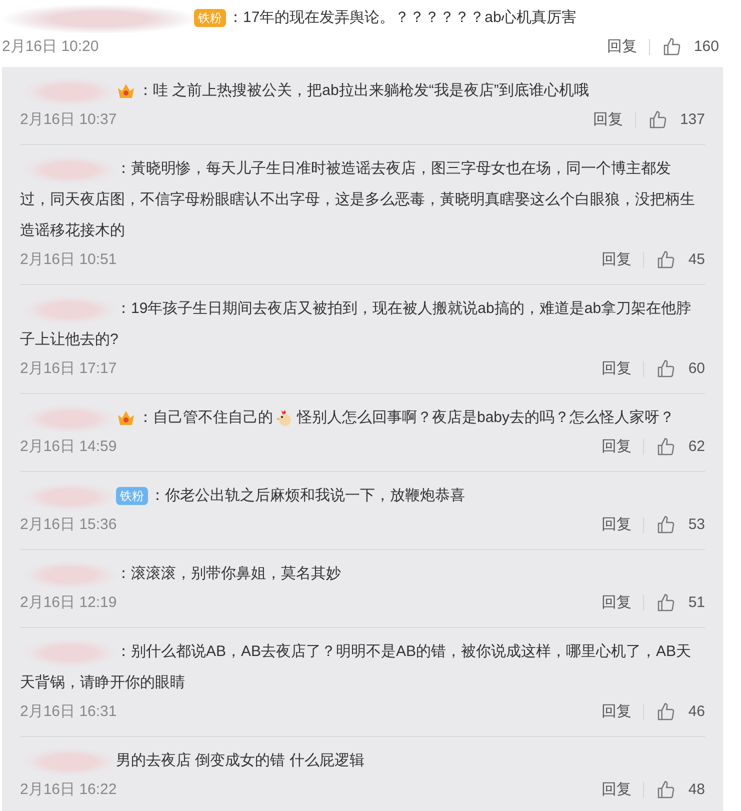 This screenshot has width=741, height=811. Describe the element at coordinates (68, 368) in the screenshot. I see `comment-time: 2月16日 17:17` at that location.